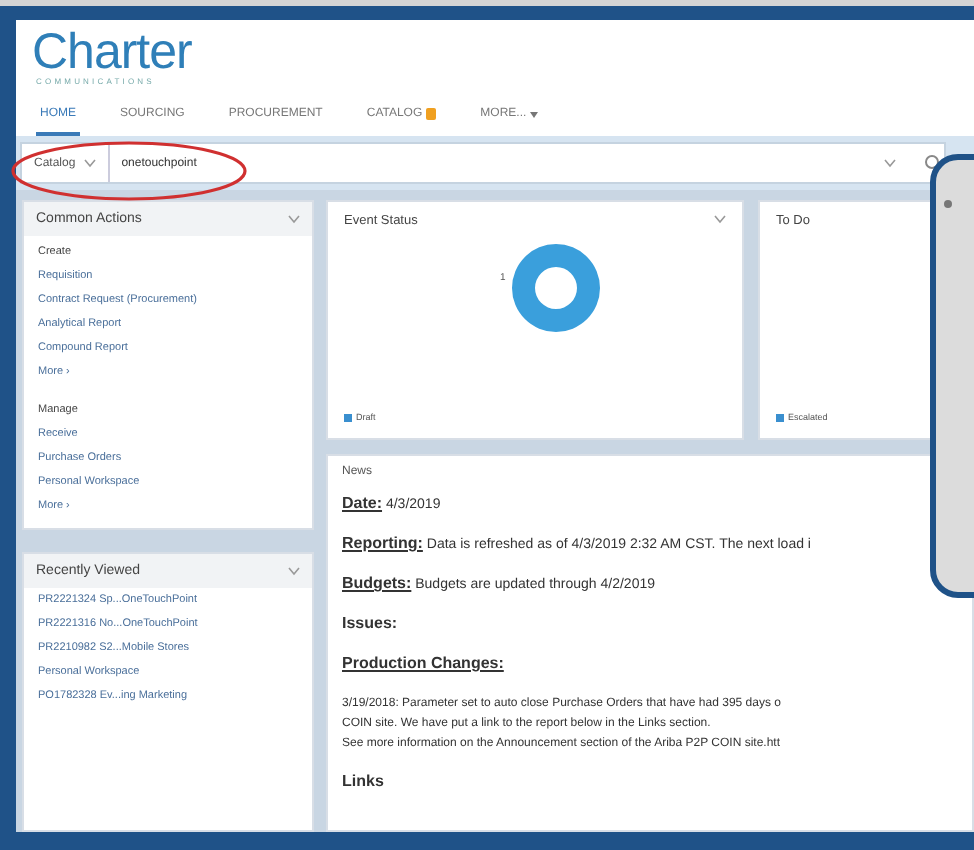  I want to click on news-label: Production Changes:, so click(423, 663).